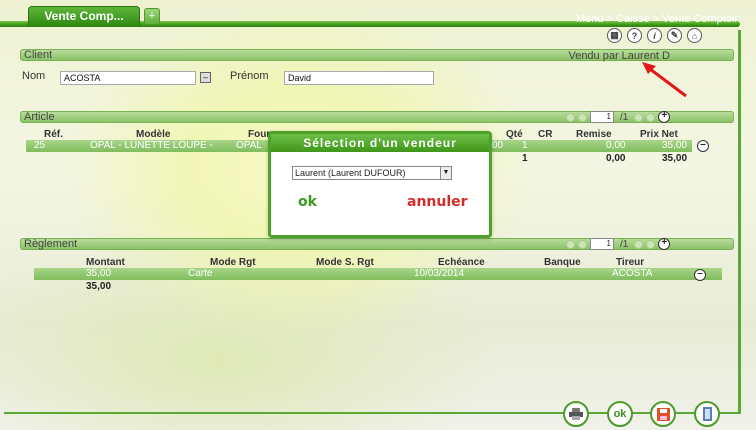  What do you see at coordinates (437, 202) in the screenshot?
I see `dialog-annuler-button: annuler` at bounding box center [437, 202].